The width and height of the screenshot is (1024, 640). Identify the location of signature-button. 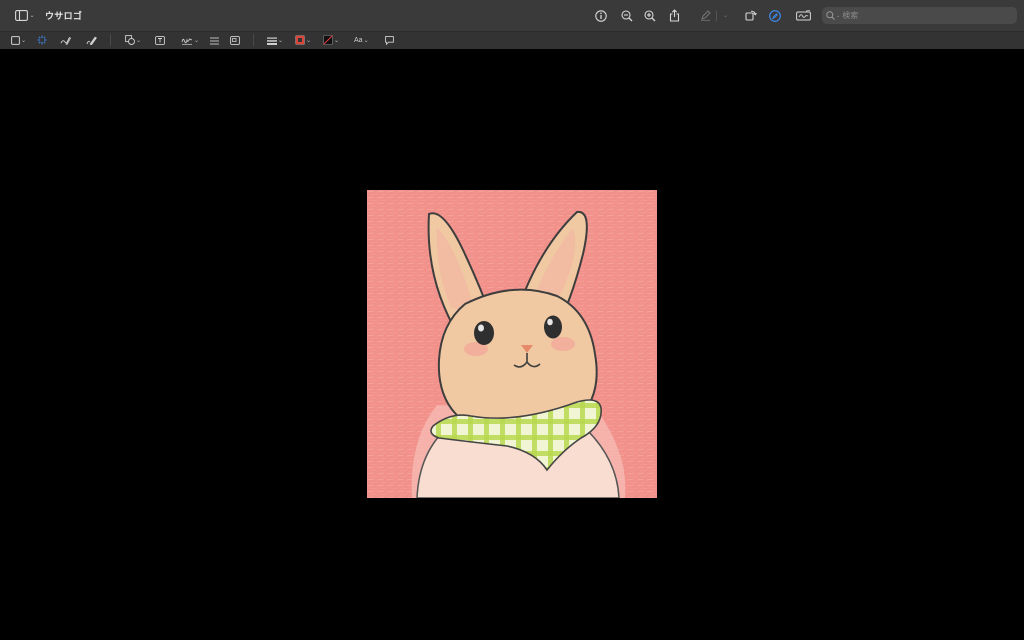
(803, 15).